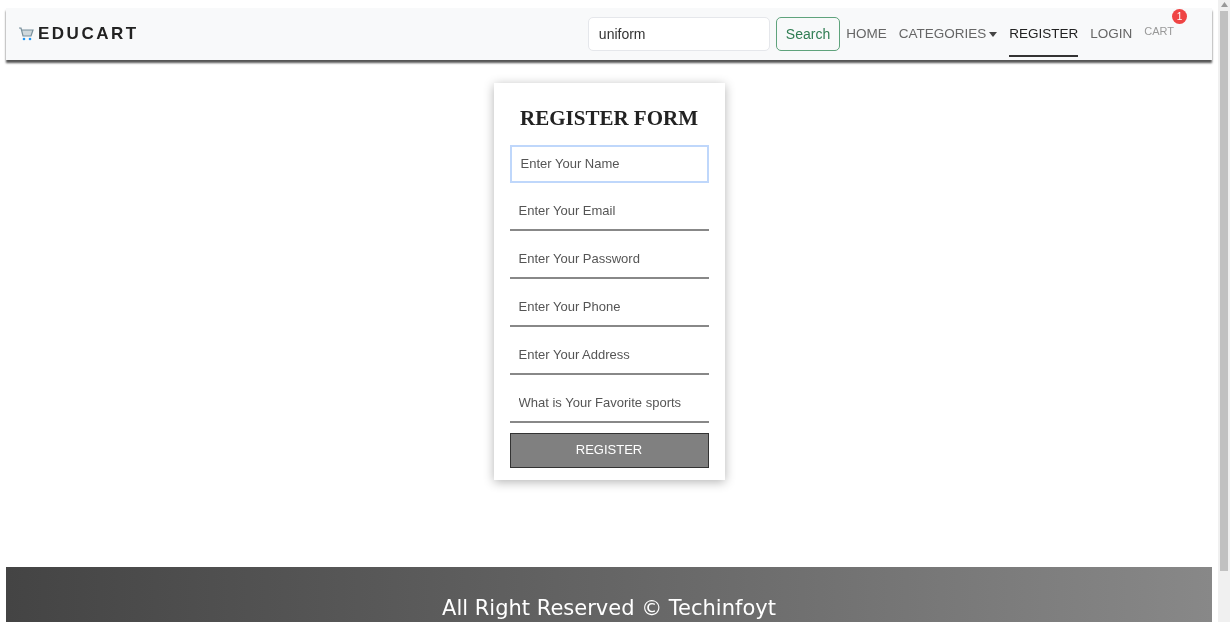 This screenshot has width=1230, height=622. I want to click on copyright-text: All Right Reserved © Techinfoyt, so click(609, 608).